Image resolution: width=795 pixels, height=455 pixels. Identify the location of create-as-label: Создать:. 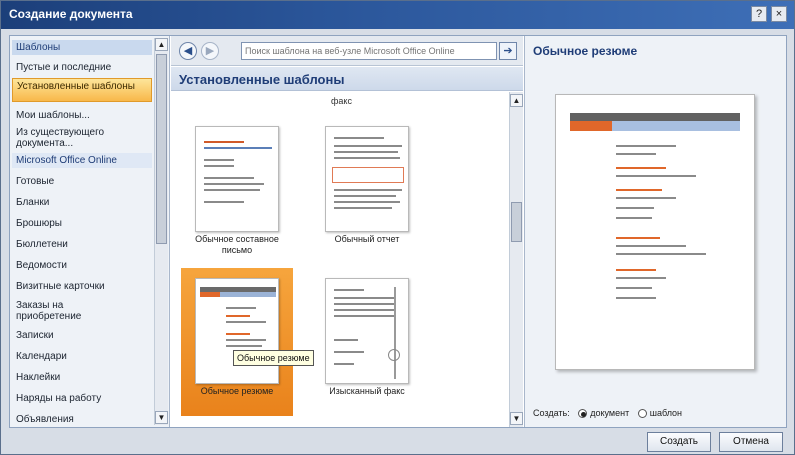
(551, 413).